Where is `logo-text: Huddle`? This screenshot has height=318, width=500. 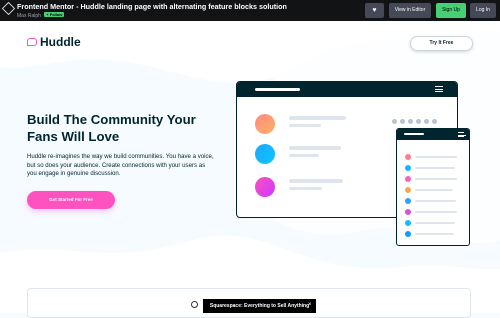
logo-text: Huddle is located at coordinates (60, 42).